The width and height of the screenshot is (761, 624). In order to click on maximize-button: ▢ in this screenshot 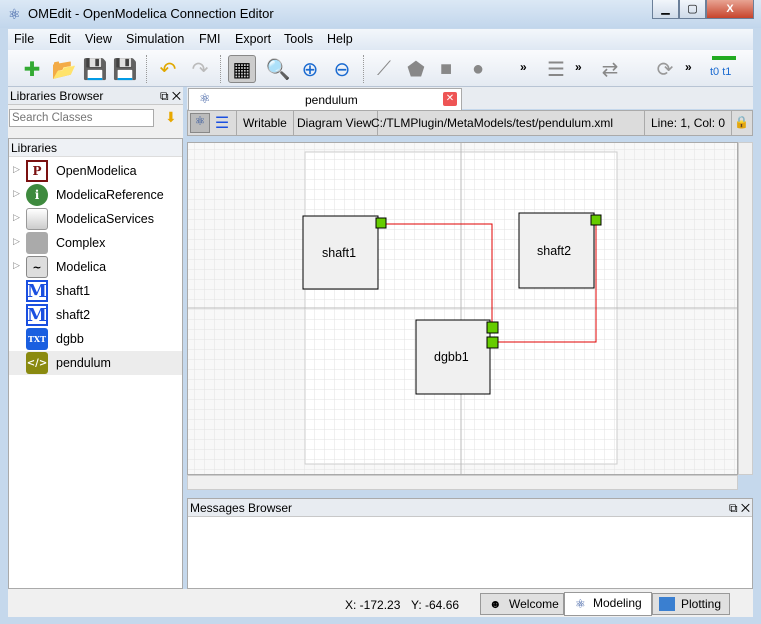, I will do `click(692, 9)`.